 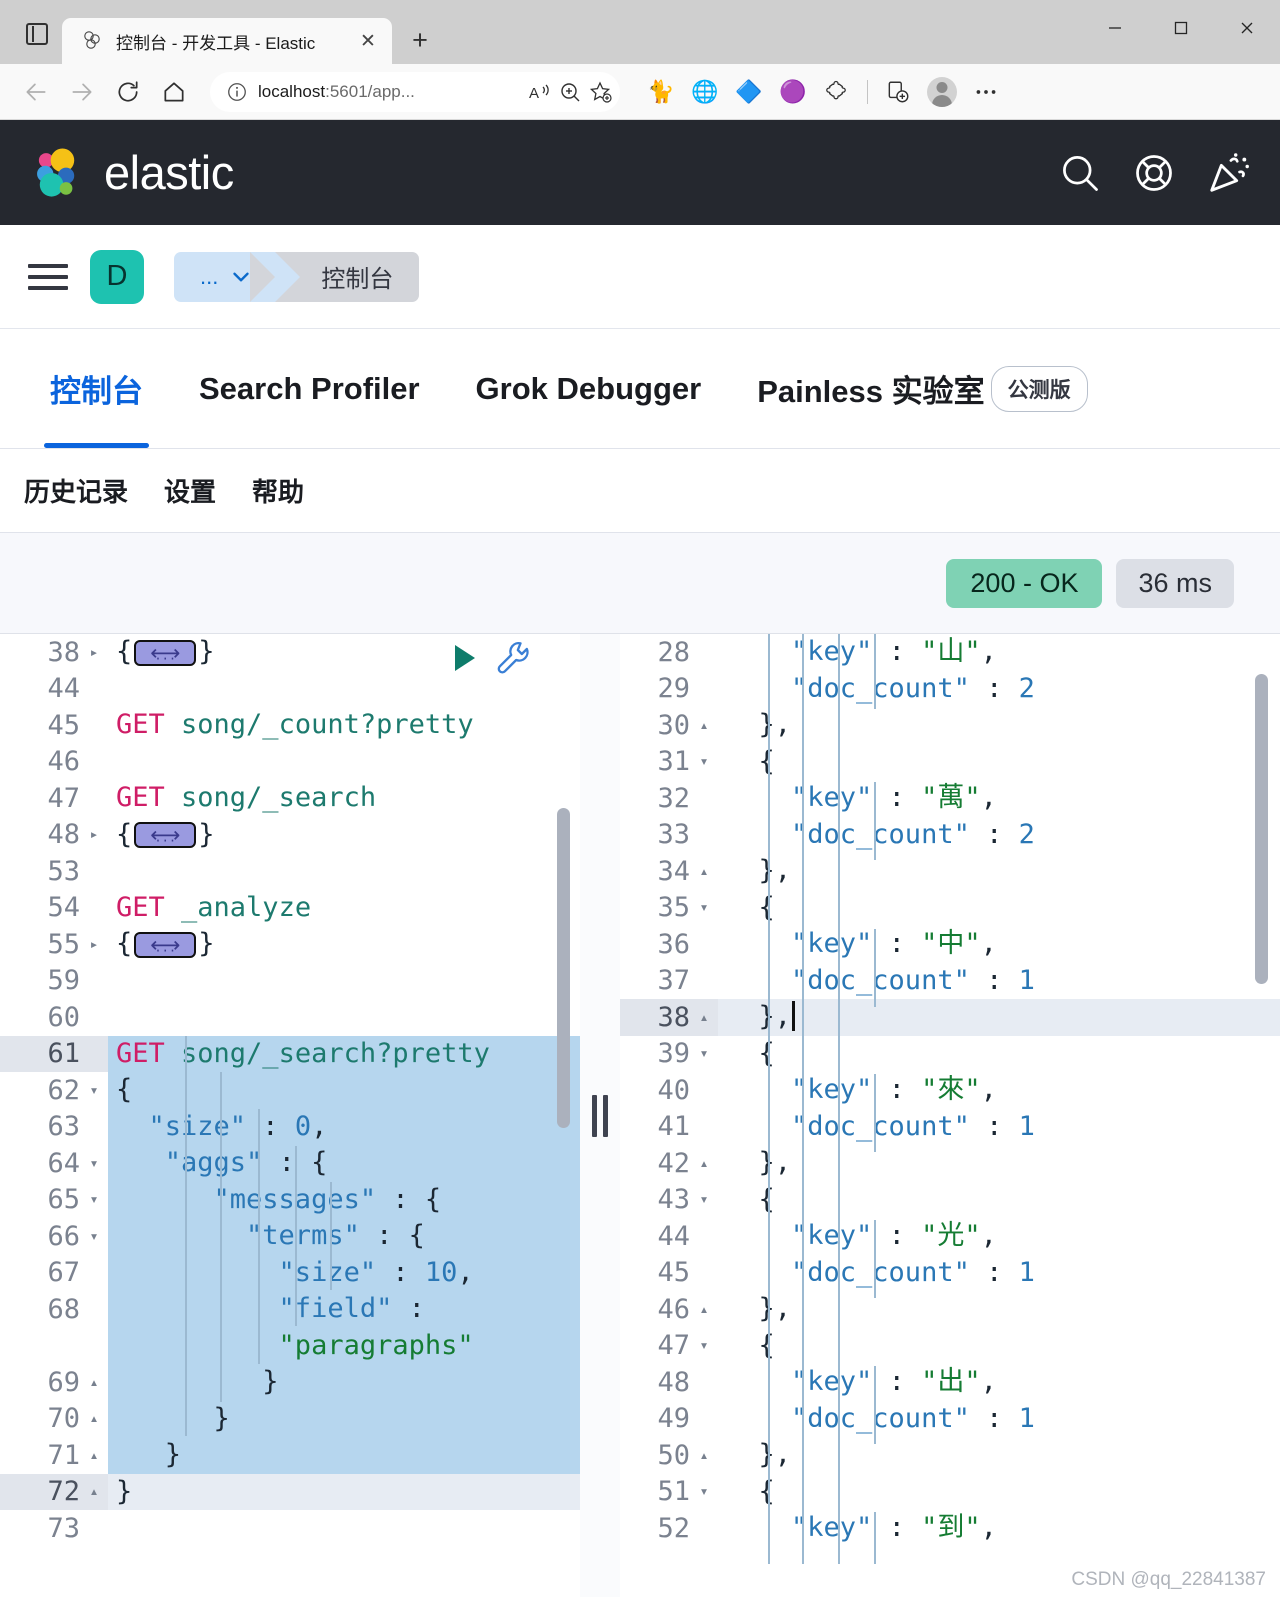 What do you see at coordinates (1229, 173) in the screenshot?
I see `announcements-icon` at bounding box center [1229, 173].